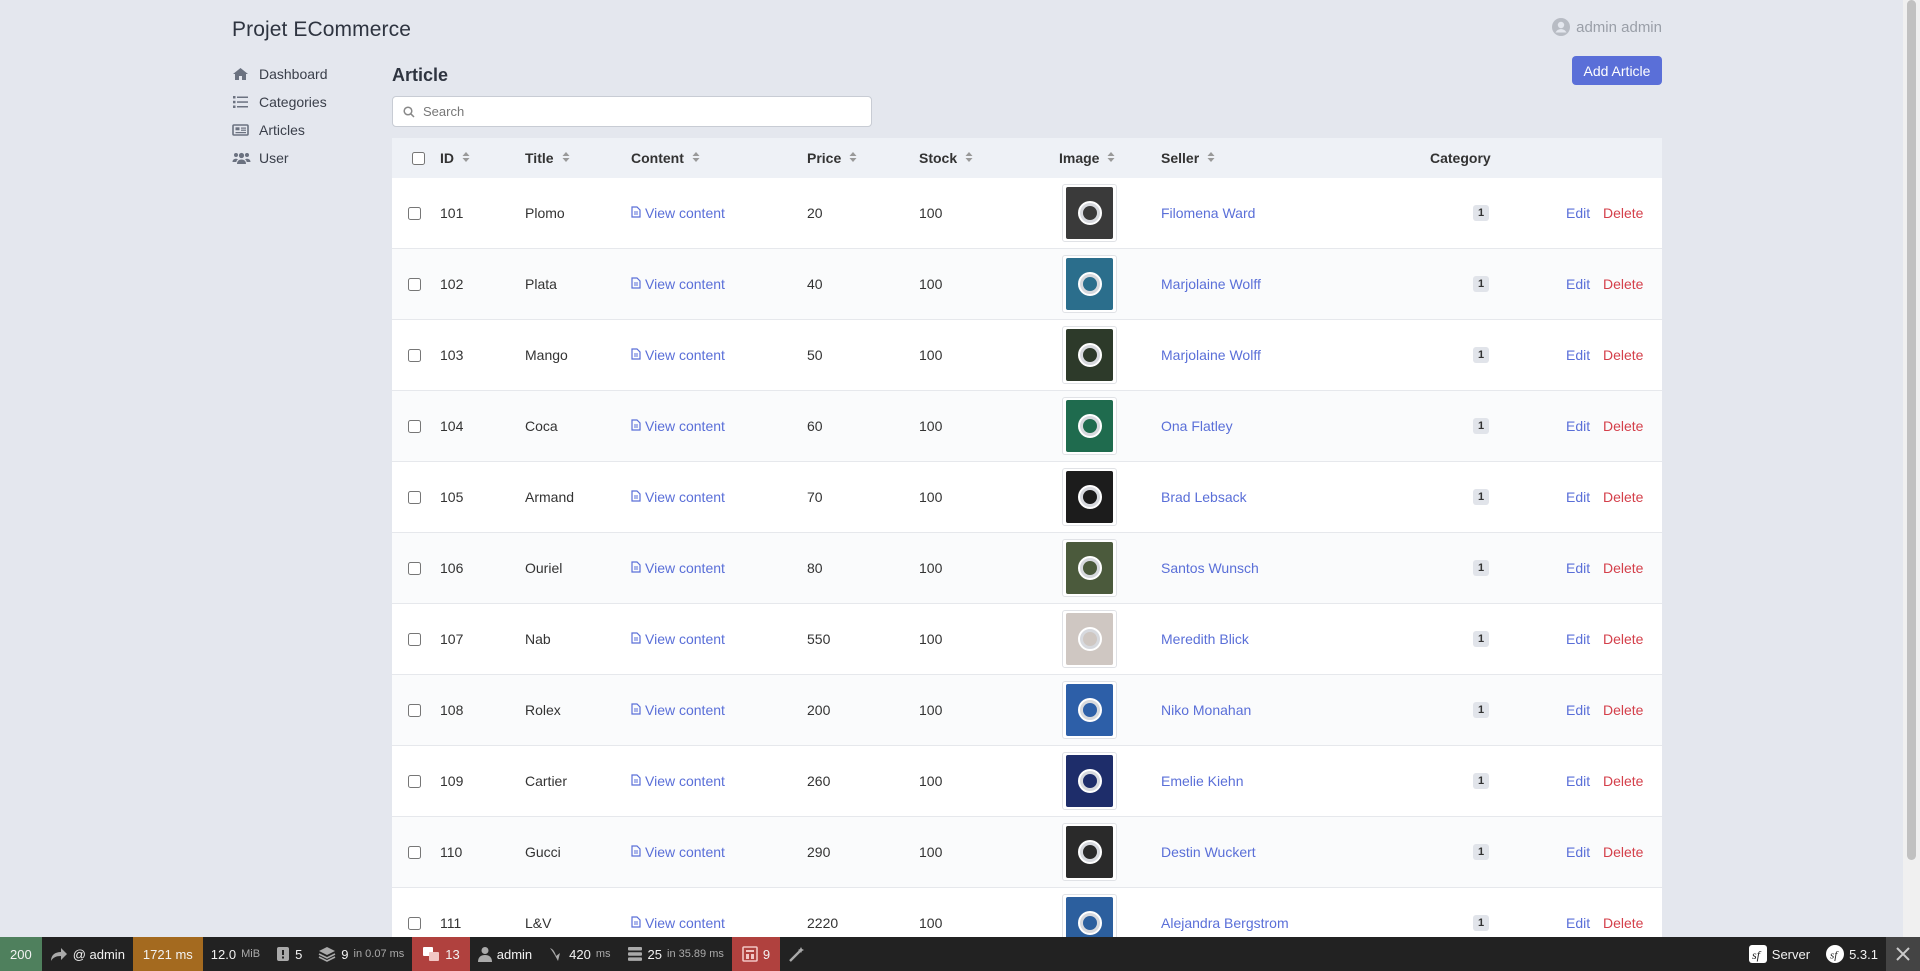 The height and width of the screenshot is (971, 1920). Describe the element at coordinates (931, 284) in the screenshot. I see `cell-stock: 100` at that location.